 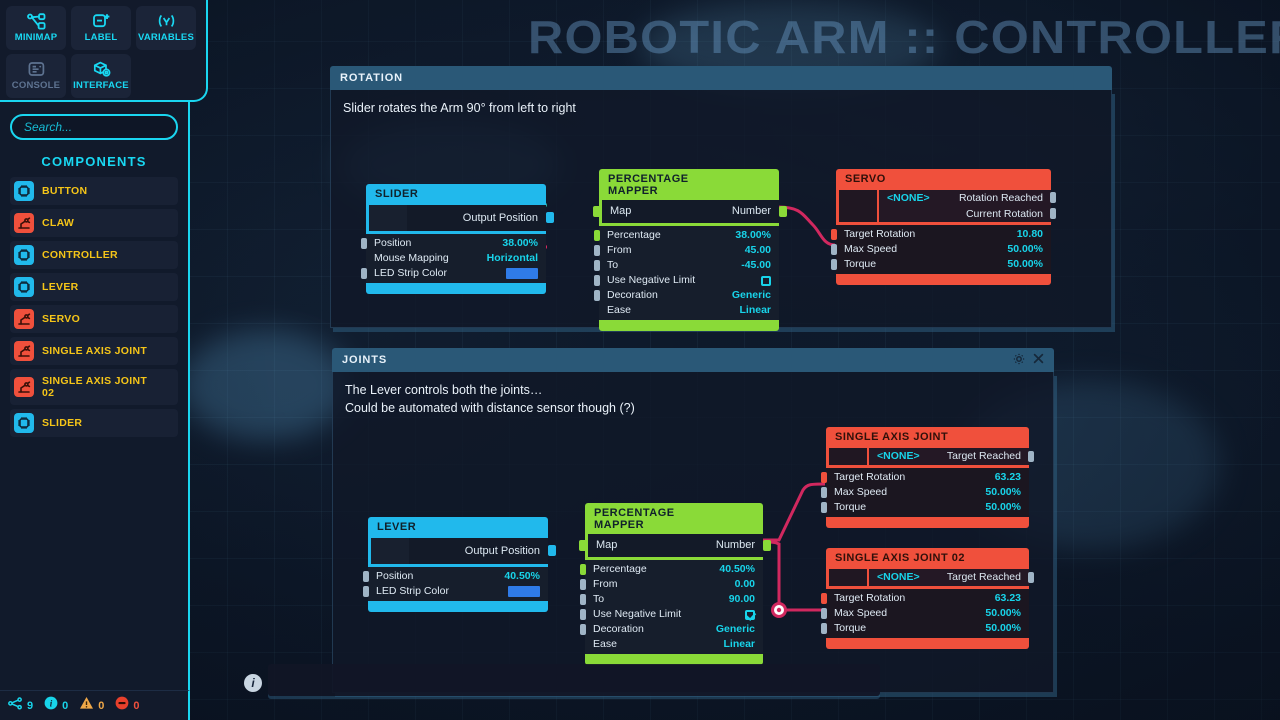 I want to click on gear-icon, so click(x=1019, y=360).